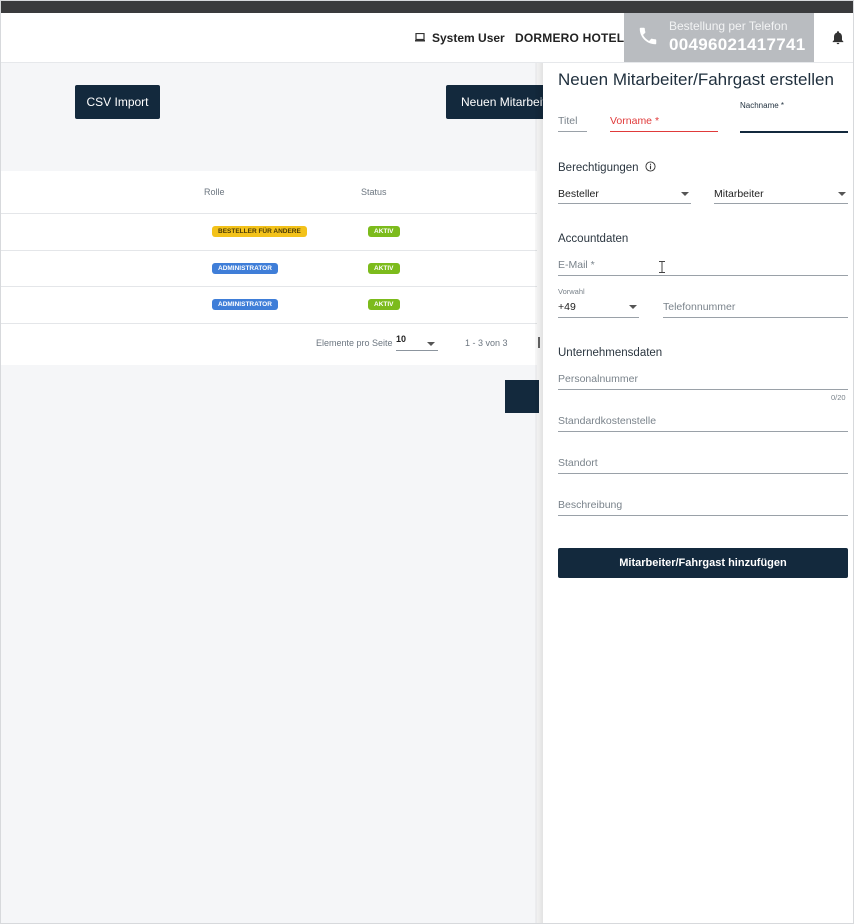 The width and height of the screenshot is (854, 924). What do you see at coordinates (598, 302) in the screenshot?
I see `vorwahl-select: Vorwahl +49` at bounding box center [598, 302].